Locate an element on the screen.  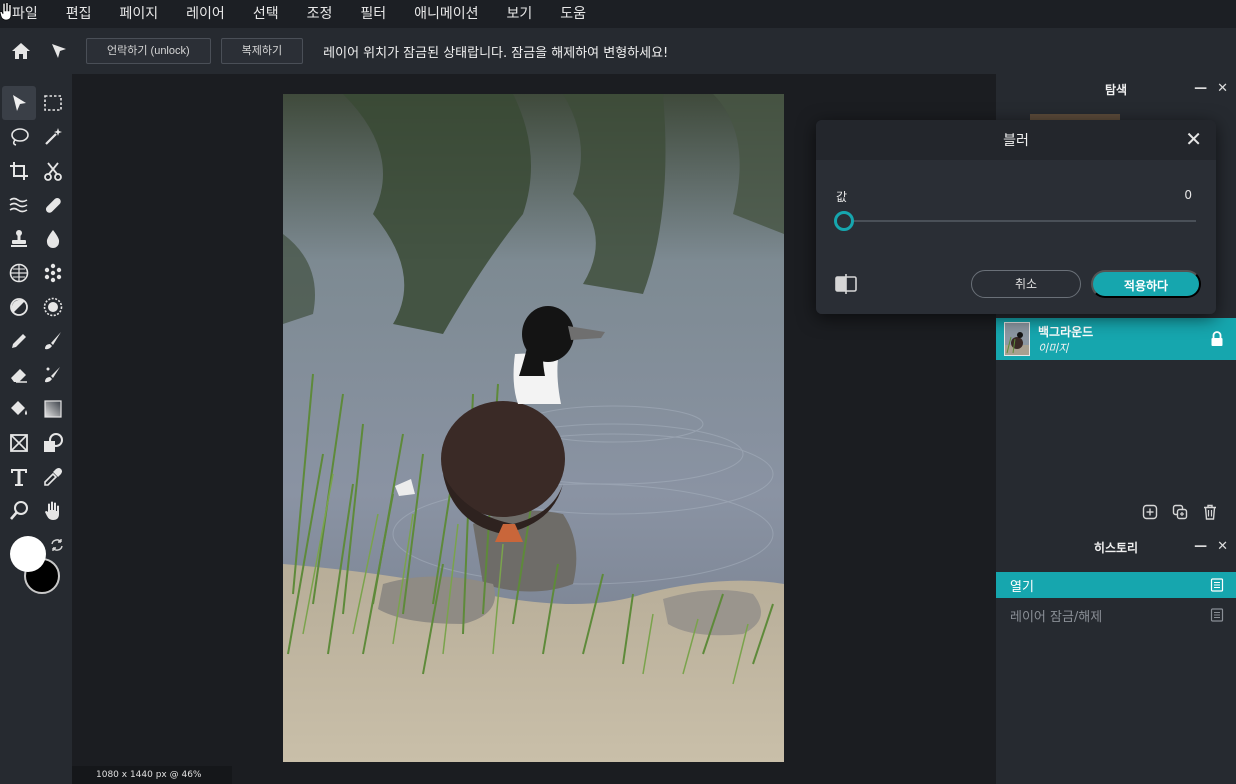
replace-color-tool is located at coordinates (53, 375).